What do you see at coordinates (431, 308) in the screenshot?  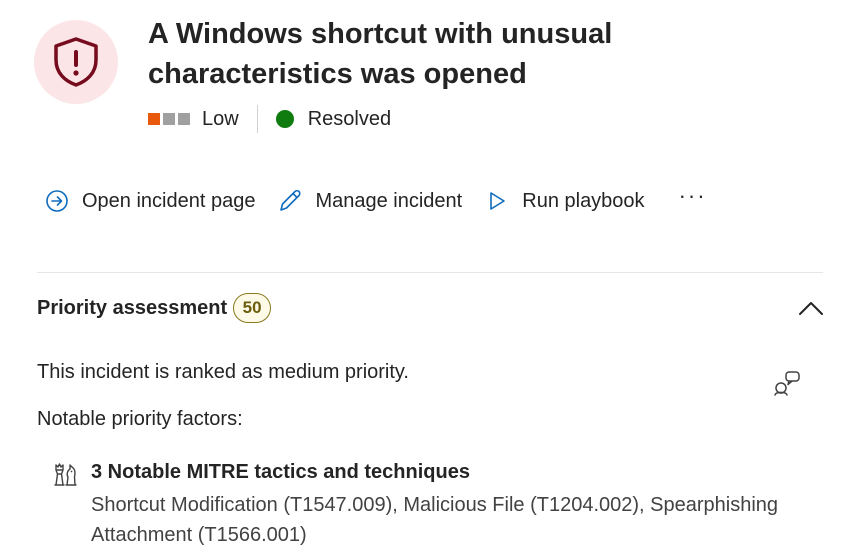 I see `priority-assessment-header: Priority assessment 50` at bounding box center [431, 308].